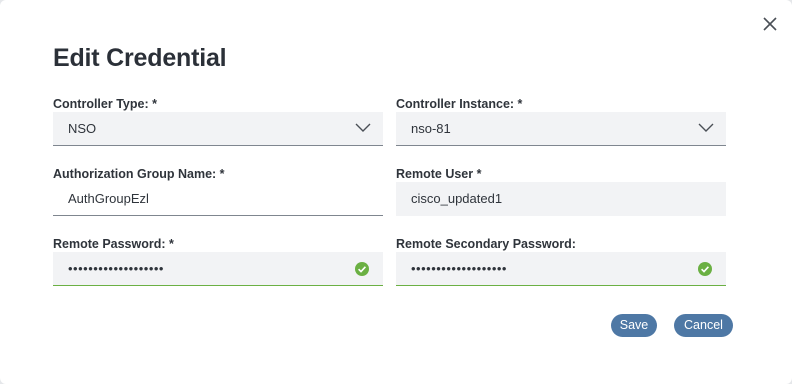 The height and width of the screenshot is (384, 792). Describe the element at coordinates (459, 104) in the screenshot. I see `controller-instance-label: Controller Instance: *` at that location.